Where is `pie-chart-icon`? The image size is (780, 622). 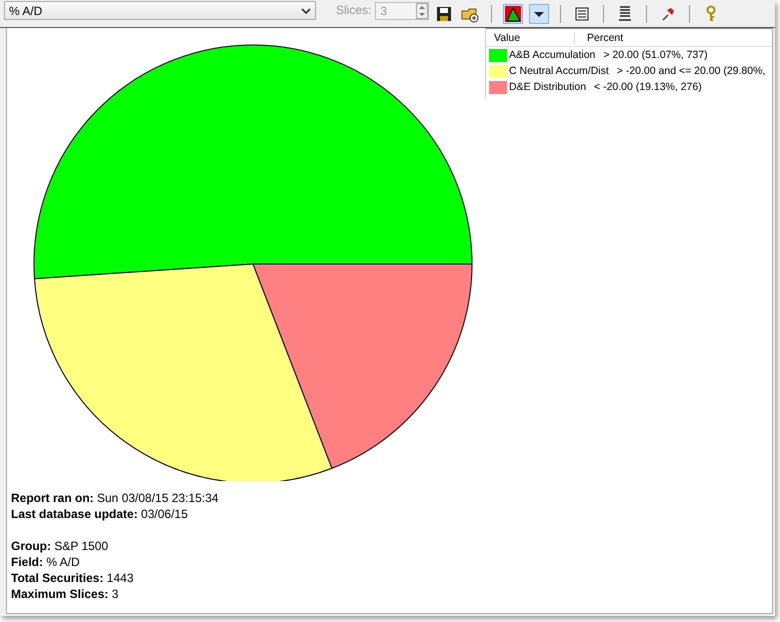
pie-chart-icon is located at coordinates (513, 13).